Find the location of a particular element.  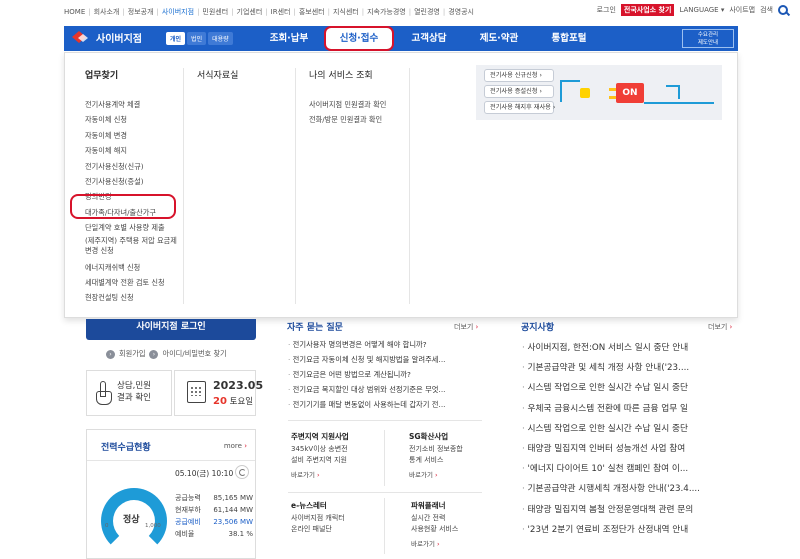

refresh-icon is located at coordinates (242, 472).